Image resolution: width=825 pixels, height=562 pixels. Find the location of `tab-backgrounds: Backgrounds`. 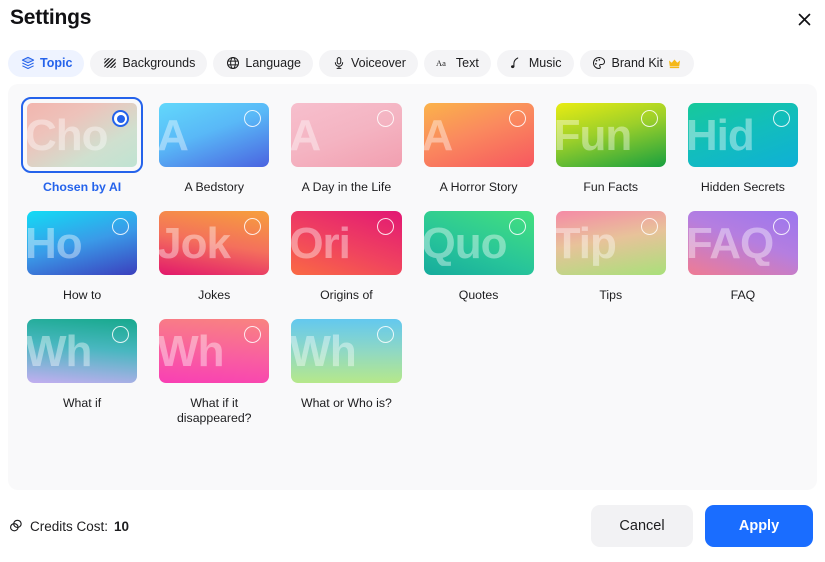

tab-backgrounds: Backgrounds is located at coordinates (149, 63).